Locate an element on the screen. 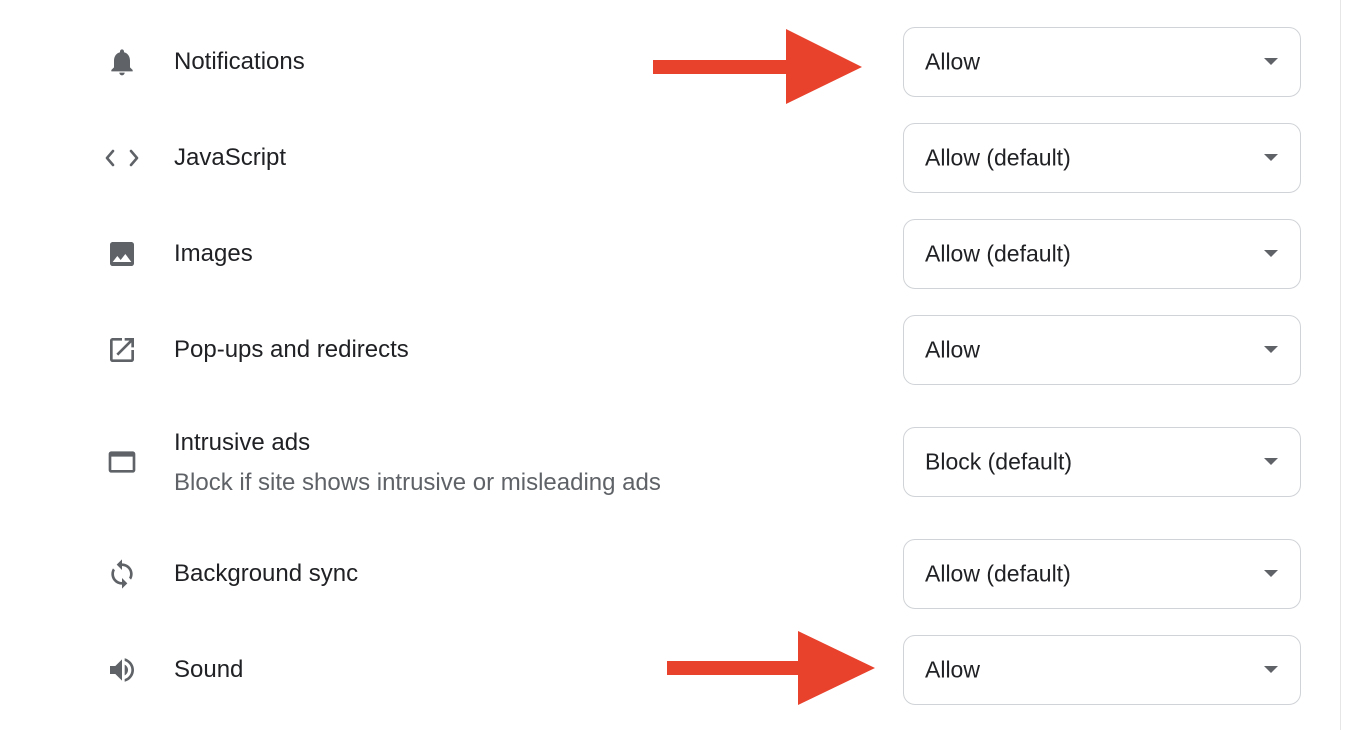  permission-row-background-sync: Background sync Allow (default) is located at coordinates (665, 574).